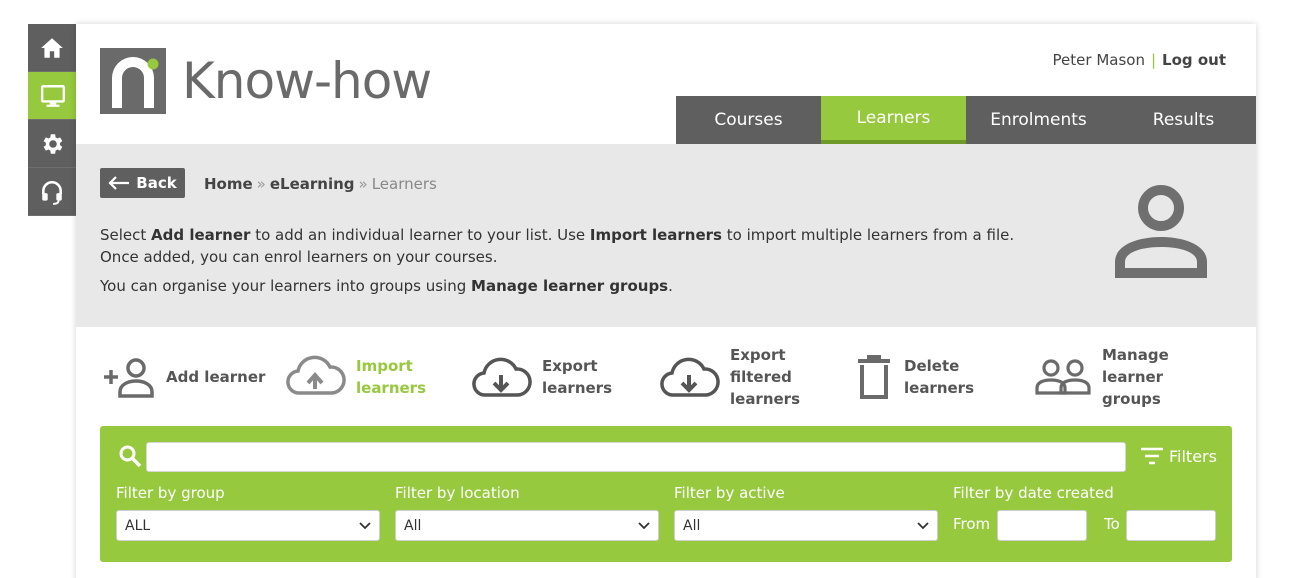  What do you see at coordinates (307, 81) in the screenshot?
I see `brand-name: Know-how` at bounding box center [307, 81].